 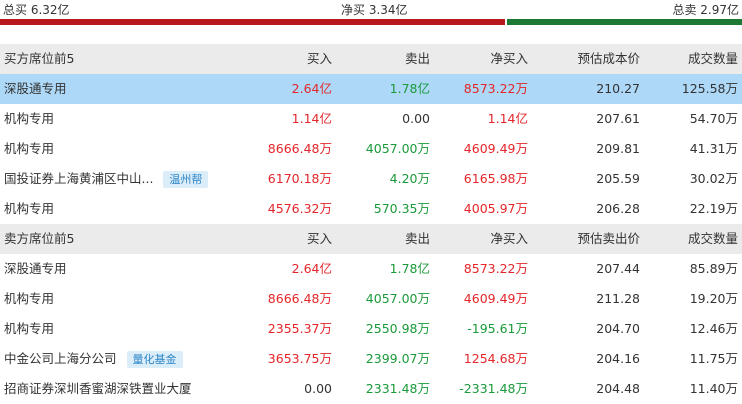 What do you see at coordinates (371, 269) in the screenshot?
I see `table-row: 深股通专用 2.64亿 1.78亿 8573.22万 207.44 85.89万` at bounding box center [371, 269].